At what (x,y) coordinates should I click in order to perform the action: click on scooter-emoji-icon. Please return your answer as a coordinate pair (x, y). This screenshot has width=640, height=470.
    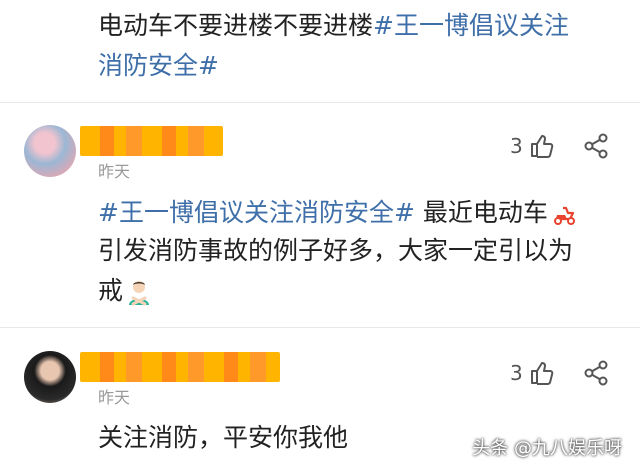
    Looking at the image, I should click on (564, 214).